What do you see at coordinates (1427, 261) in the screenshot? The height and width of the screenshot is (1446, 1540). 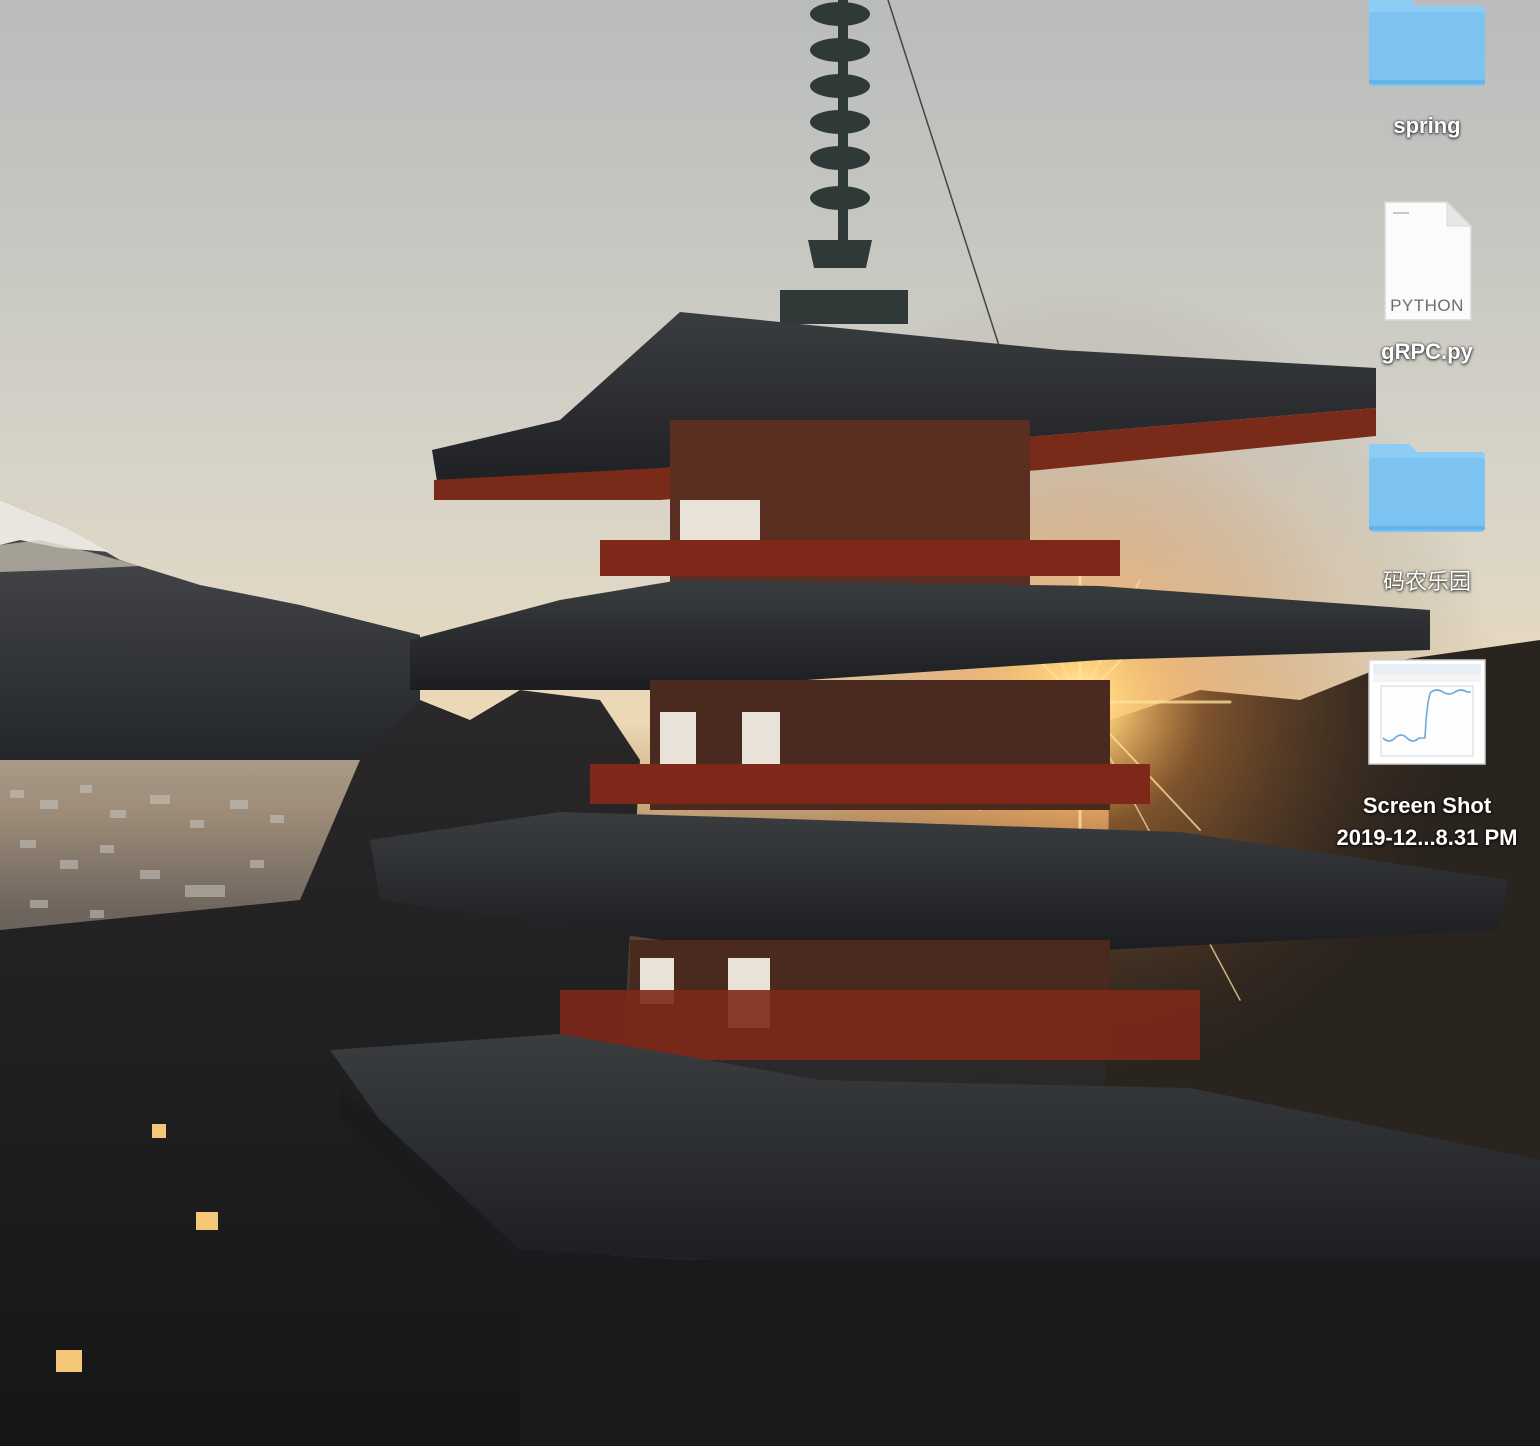 I see `python-file-icon: PYTHON` at bounding box center [1427, 261].